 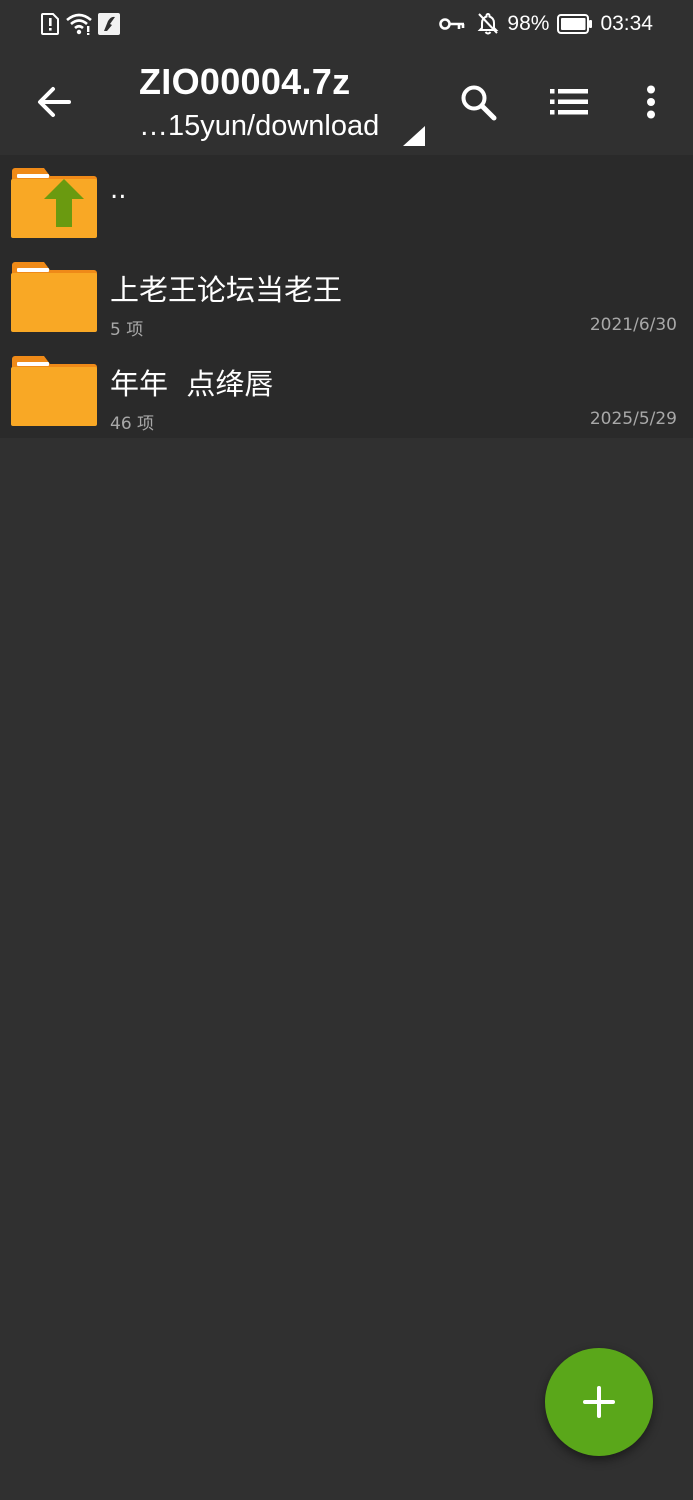 I want to click on parent-folder-name: .., so click(x=118, y=190).